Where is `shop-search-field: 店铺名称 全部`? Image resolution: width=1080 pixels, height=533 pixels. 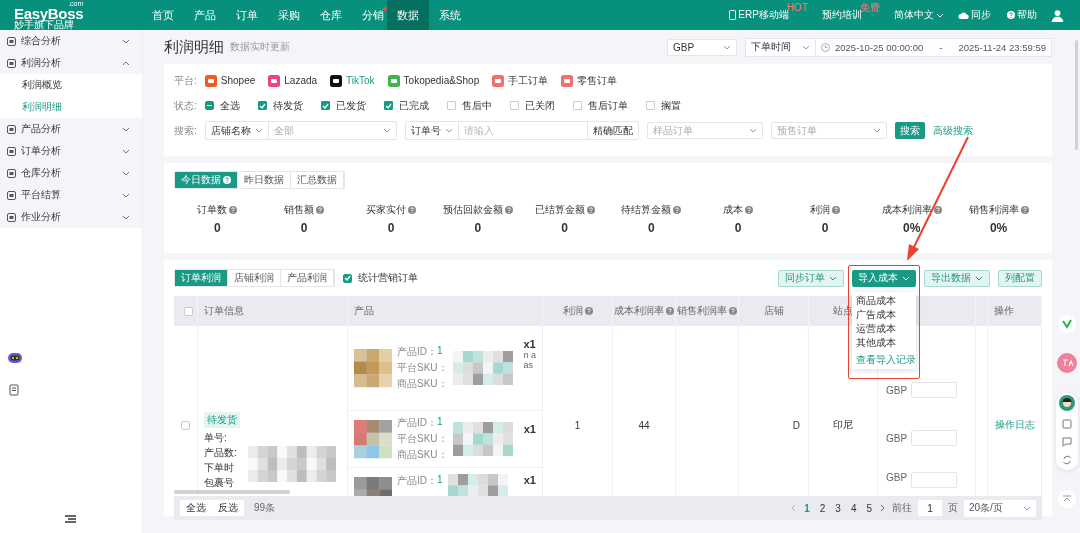 shop-search-field: 店铺名称 全部 is located at coordinates (300, 130).